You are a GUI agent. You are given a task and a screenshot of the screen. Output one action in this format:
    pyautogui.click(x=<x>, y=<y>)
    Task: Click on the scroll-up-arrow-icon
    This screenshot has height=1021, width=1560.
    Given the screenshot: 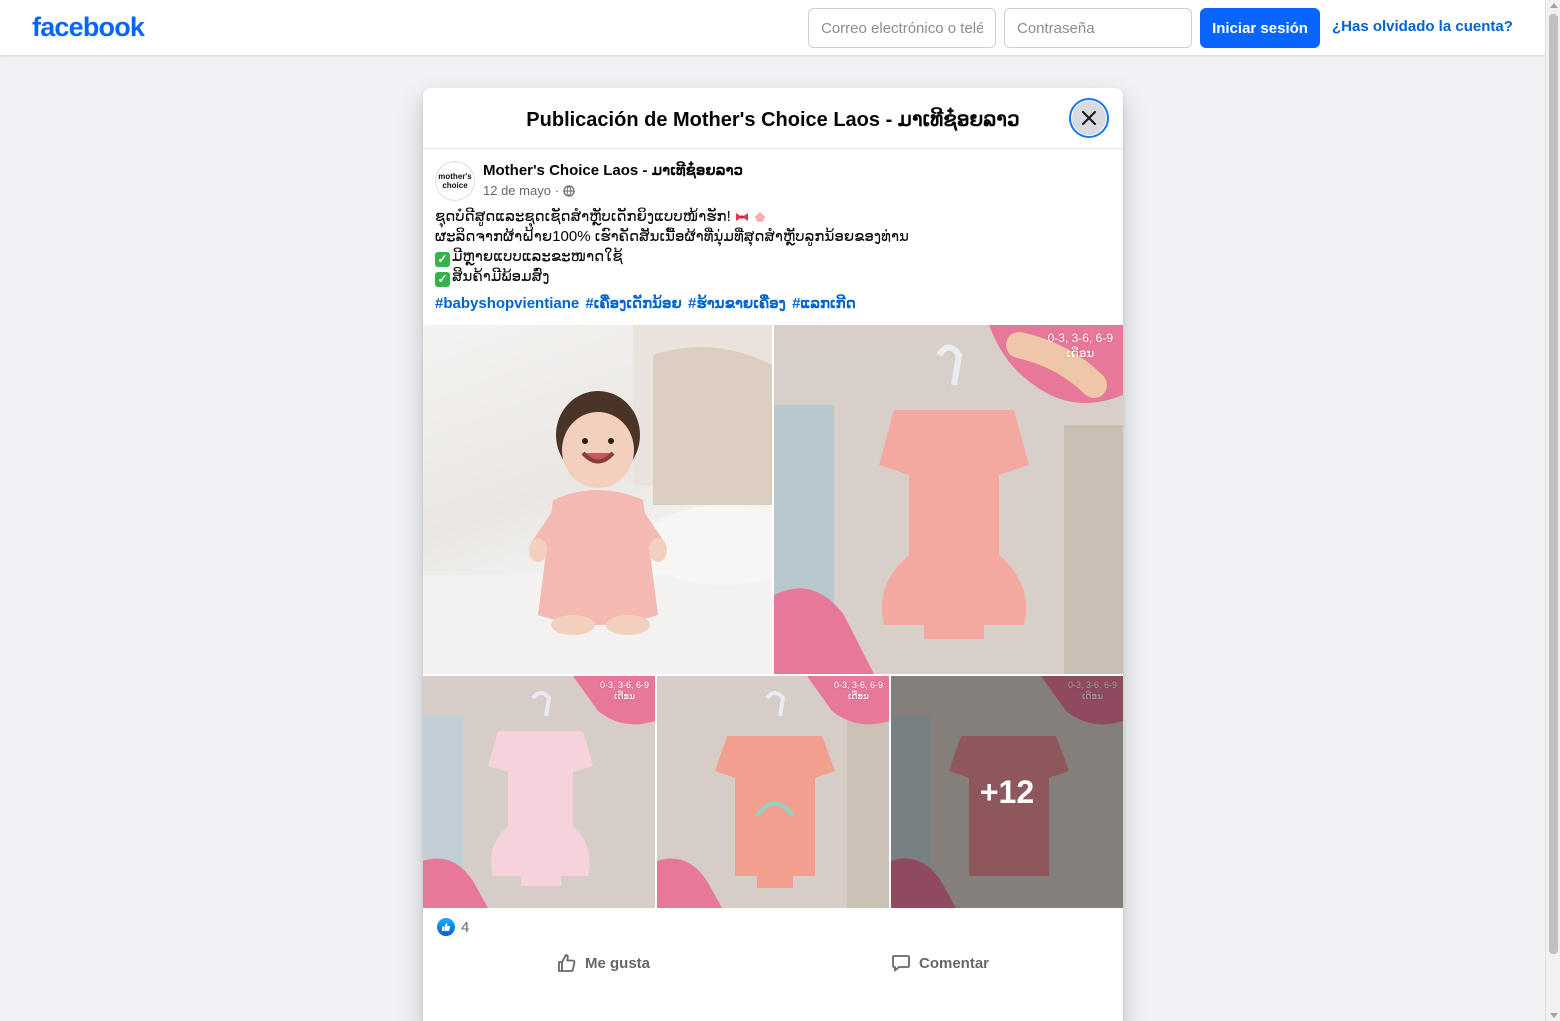 What is the action you would take?
    pyautogui.click(x=1554, y=5)
    